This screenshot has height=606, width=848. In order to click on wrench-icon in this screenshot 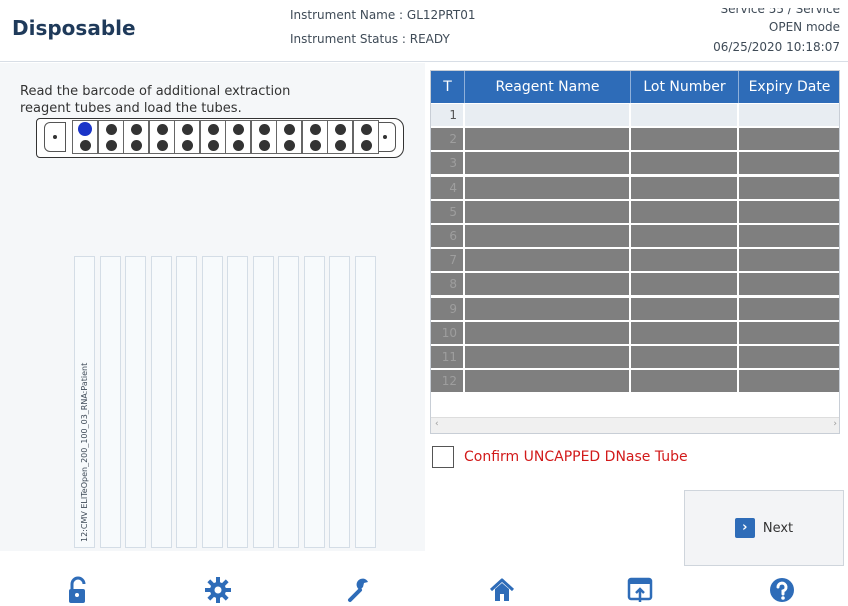, I will do `click(360, 590)`.